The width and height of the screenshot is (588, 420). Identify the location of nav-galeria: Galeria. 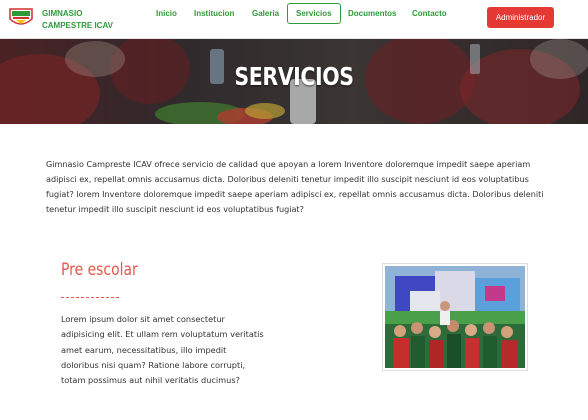
(265, 16).